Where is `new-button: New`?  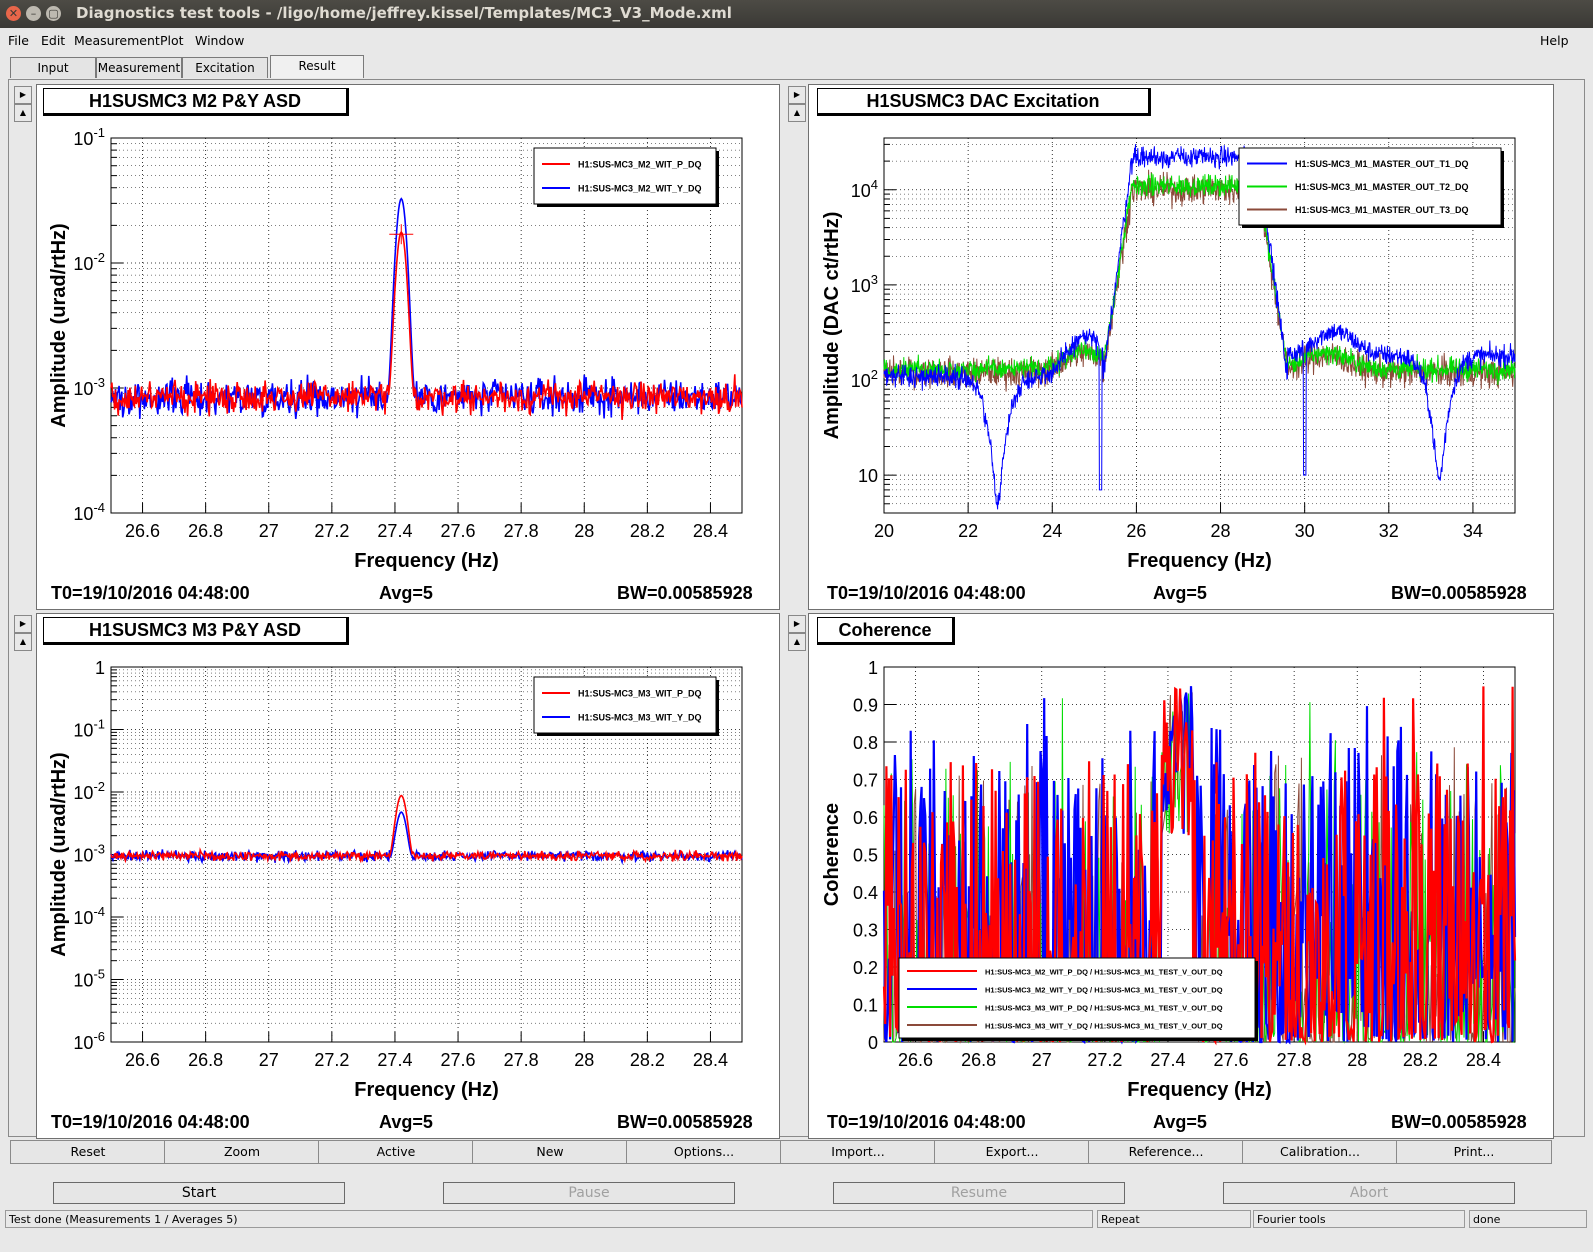
new-button: New is located at coordinates (550, 1152).